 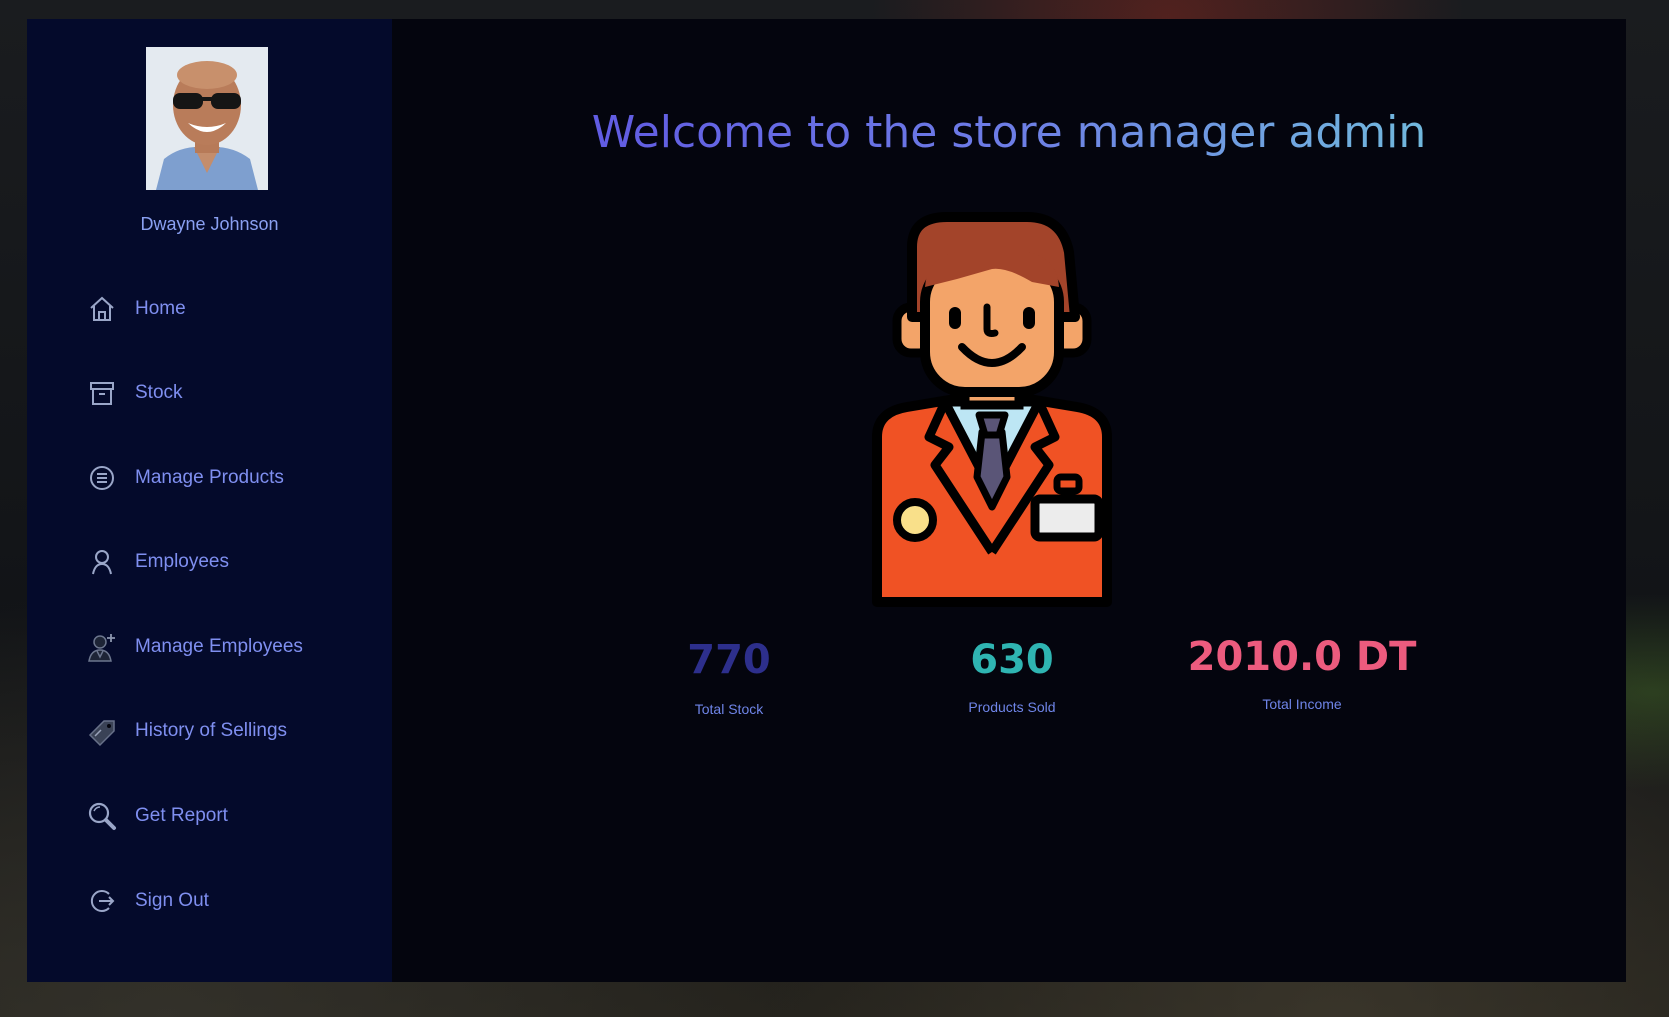 What do you see at coordinates (102, 393) in the screenshot?
I see `archive-box-icon` at bounding box center [102, 393].